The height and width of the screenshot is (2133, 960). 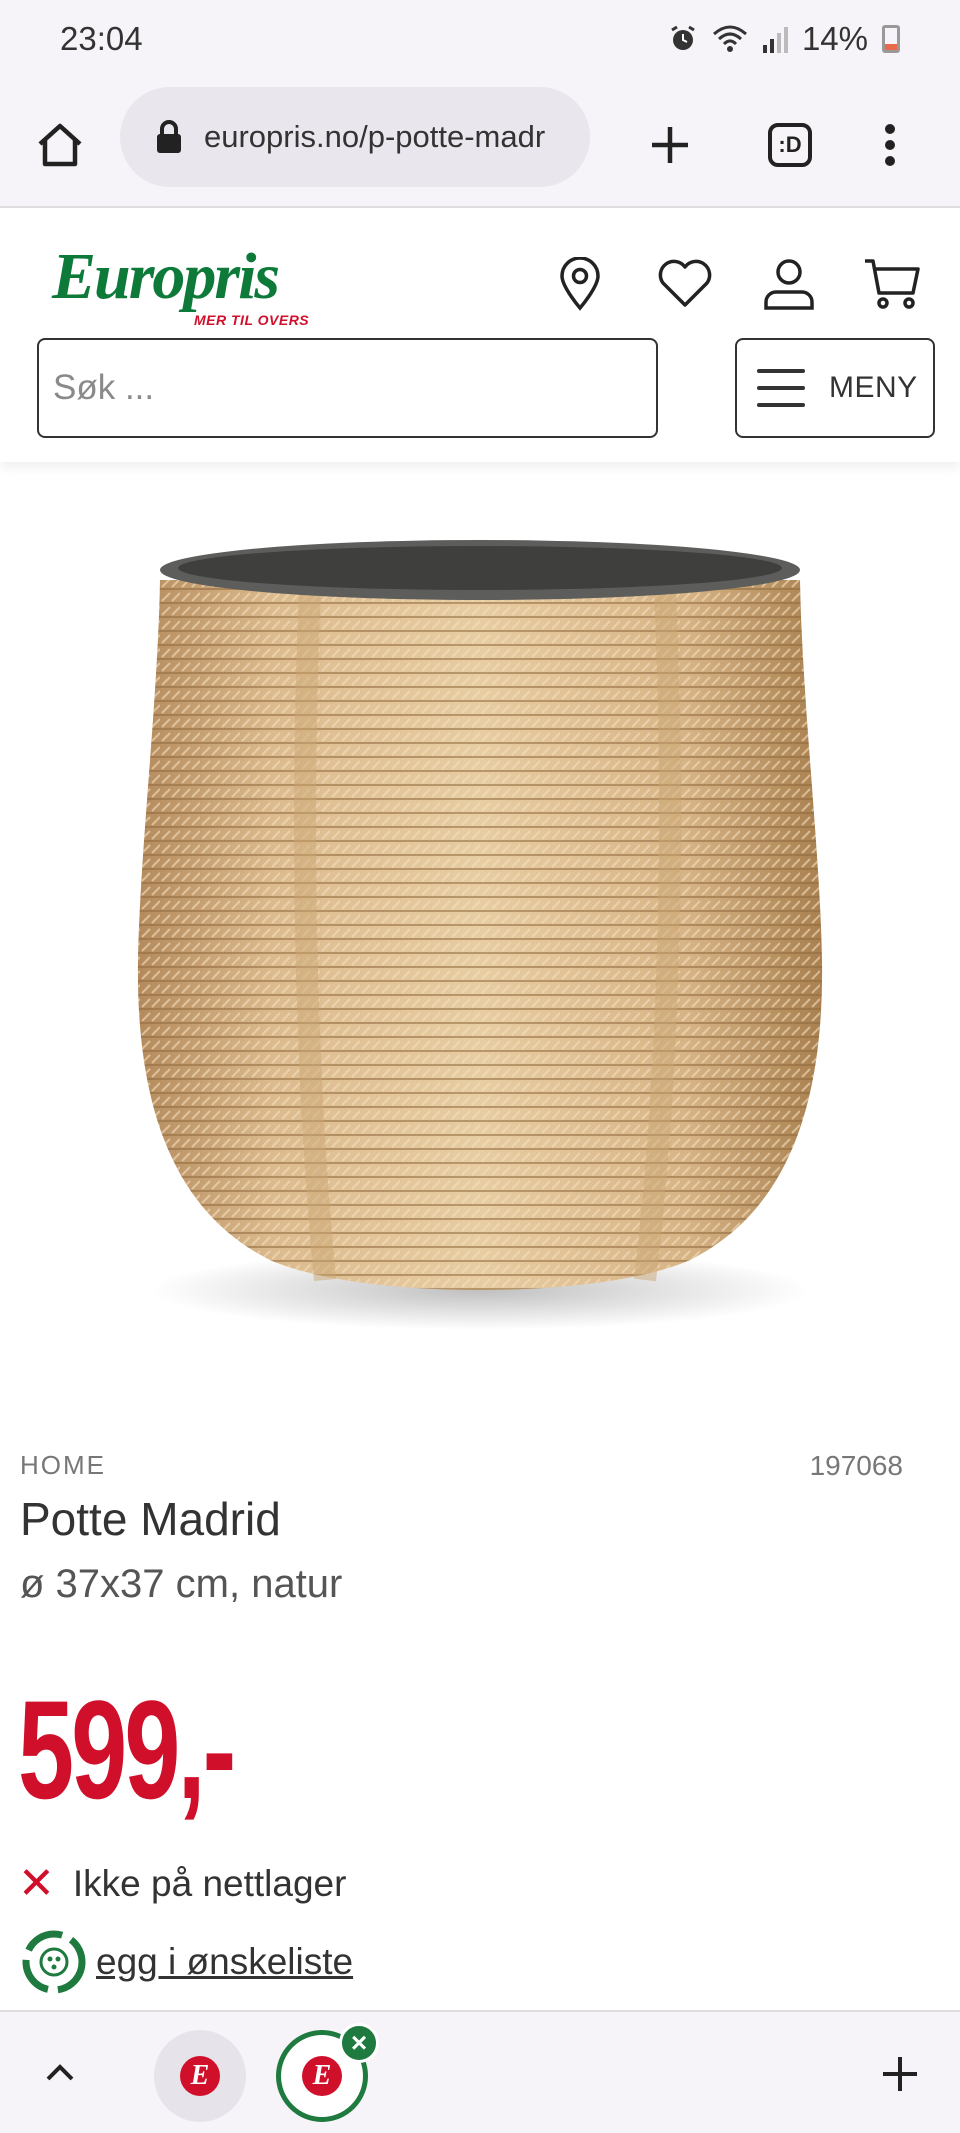 I want to click on url-text: europris.no/p-potte-madr, so click(x=375, y=136).